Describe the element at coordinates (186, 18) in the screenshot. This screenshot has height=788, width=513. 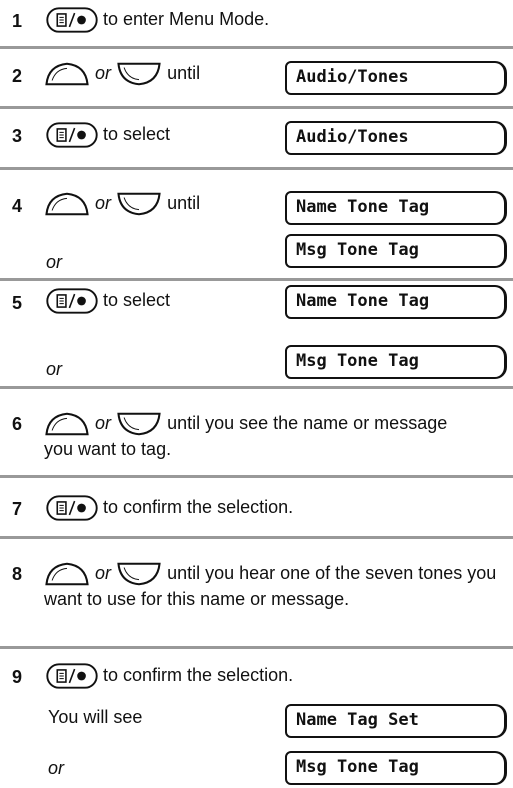
I see `step-text: to enter Menu Mode.` at that location.